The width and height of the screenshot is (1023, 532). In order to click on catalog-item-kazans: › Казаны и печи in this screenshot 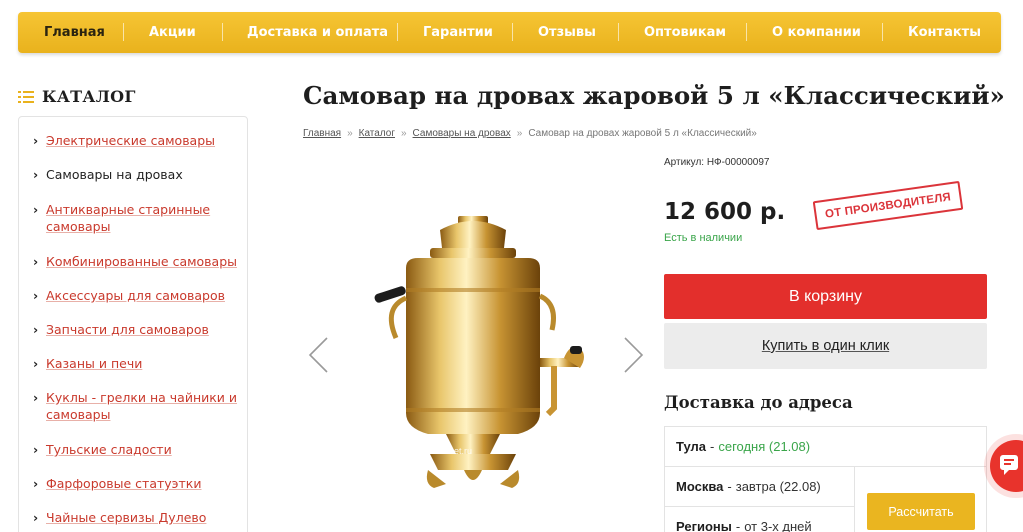, I will do `click(135, 363)`.